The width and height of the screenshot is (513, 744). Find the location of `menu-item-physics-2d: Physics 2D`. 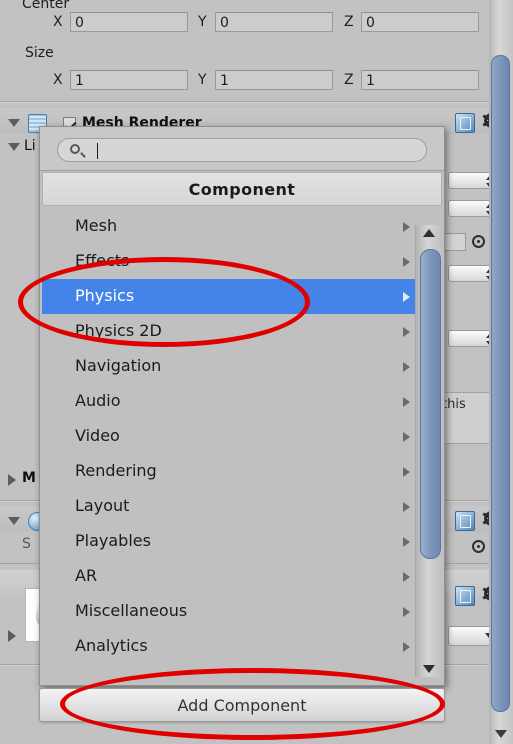

menu-item-physics-2d: Physics 2D is located at coordinates (242, 331).